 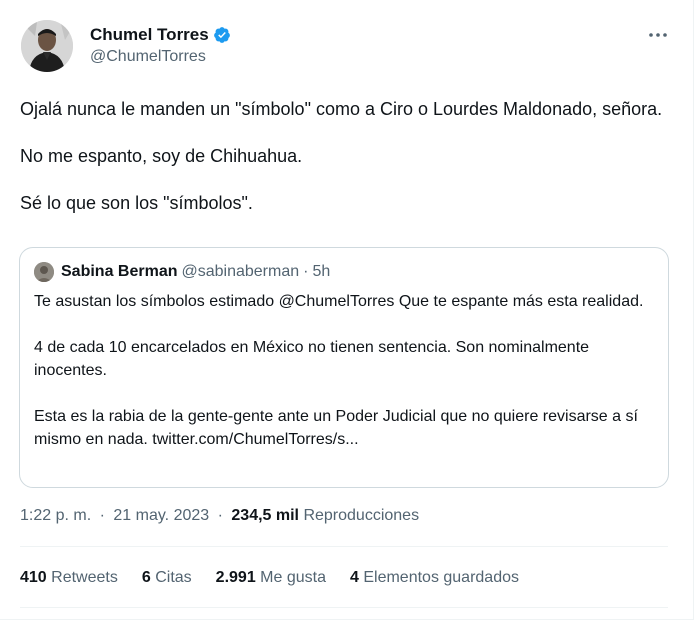 I want to click on likes-label: Me gusta, so click(x=293, y=577).